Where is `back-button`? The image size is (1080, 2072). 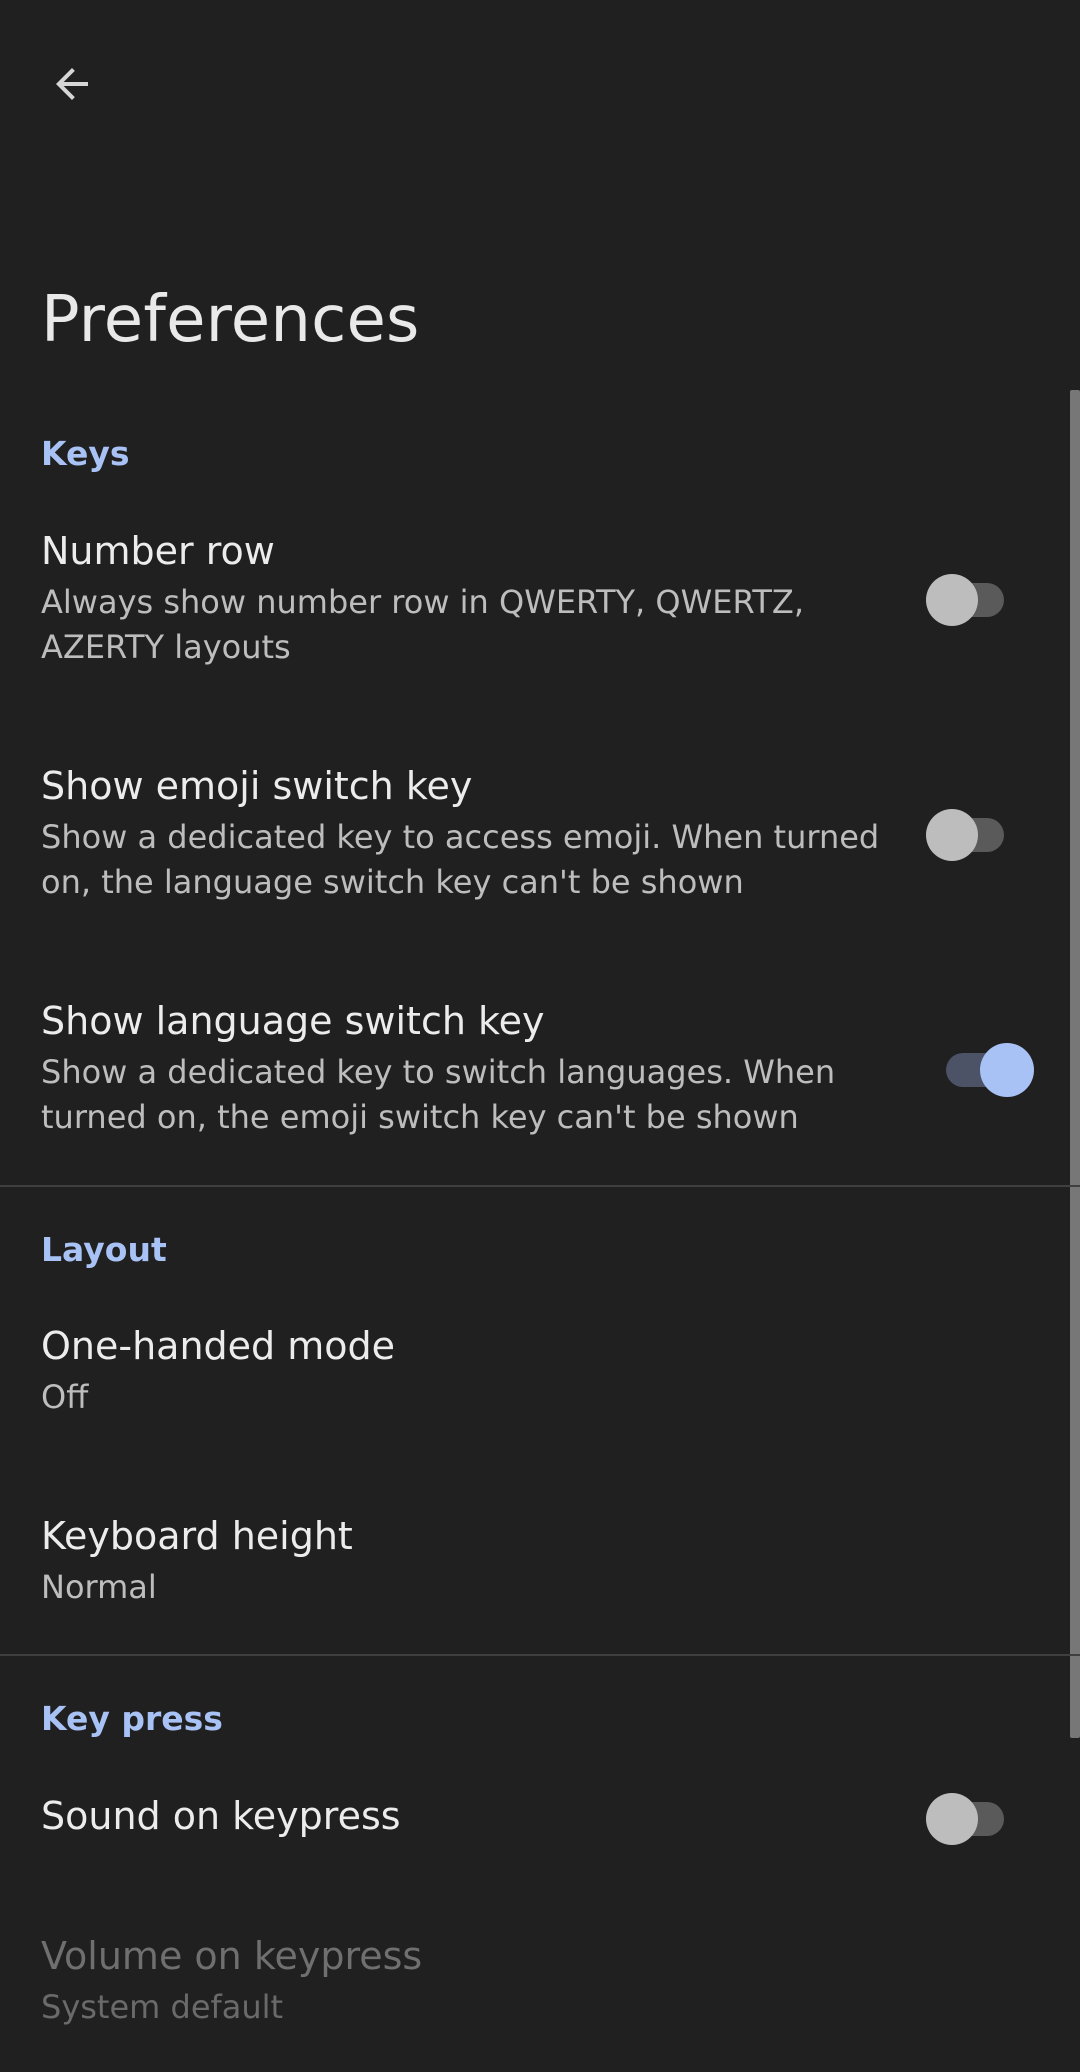 back-button is located at coordinates (72, 84).